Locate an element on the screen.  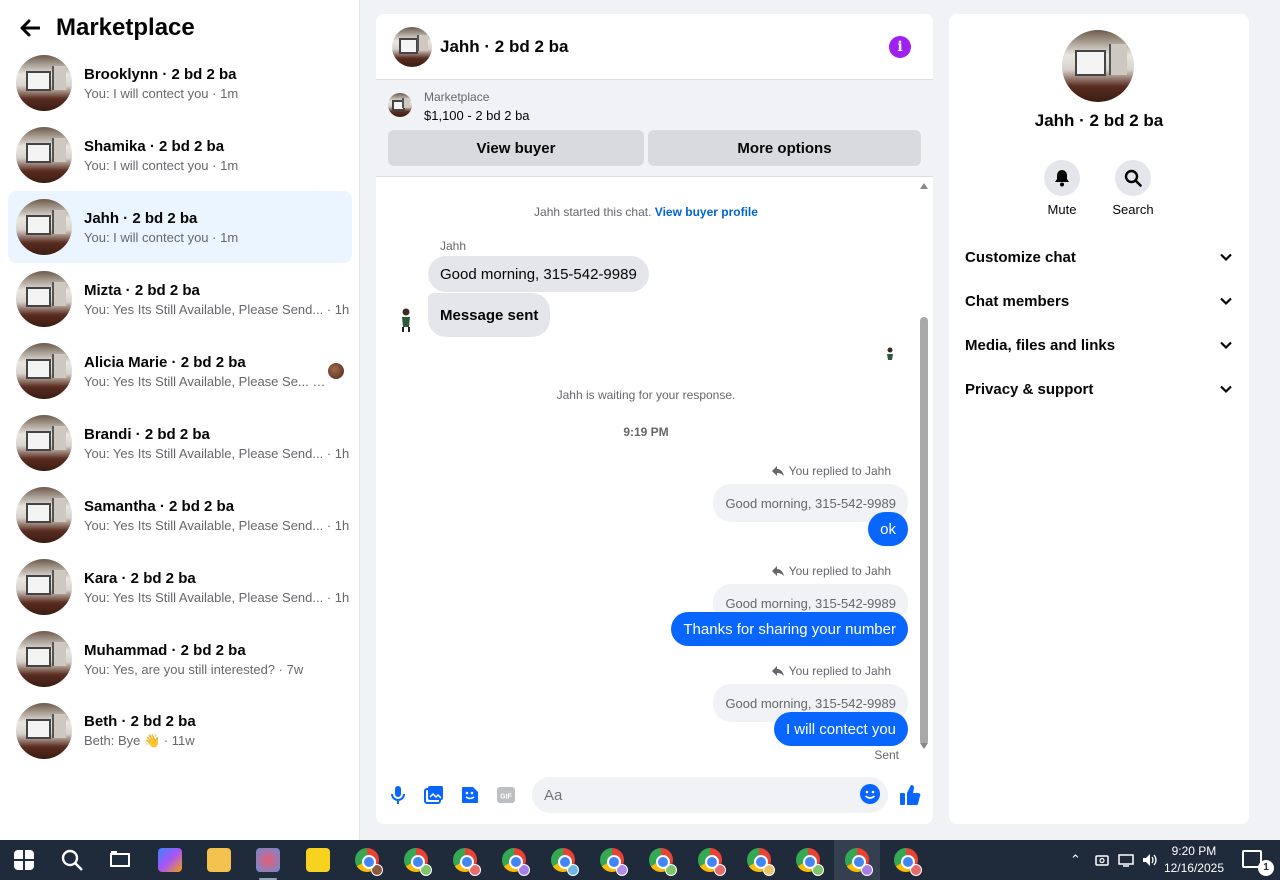
customize-chat-section: Customize chat is located at coordinates (1099, 257).